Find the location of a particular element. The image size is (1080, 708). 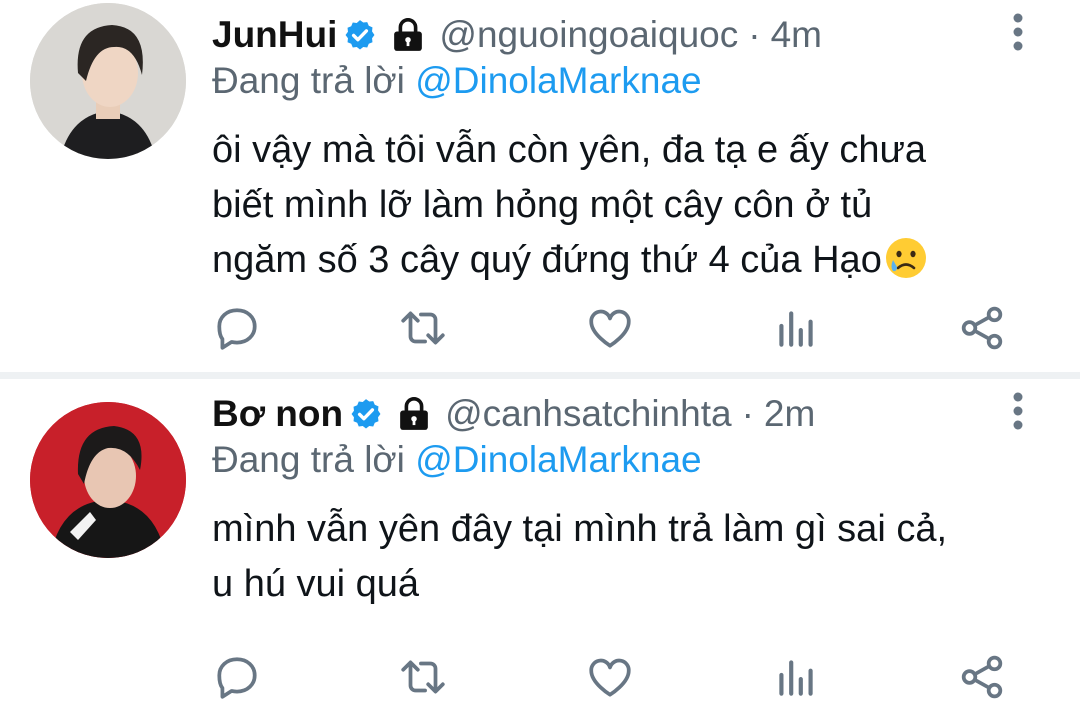

handle: @nguoingoaiquoc is located at coordinates (588, 35).